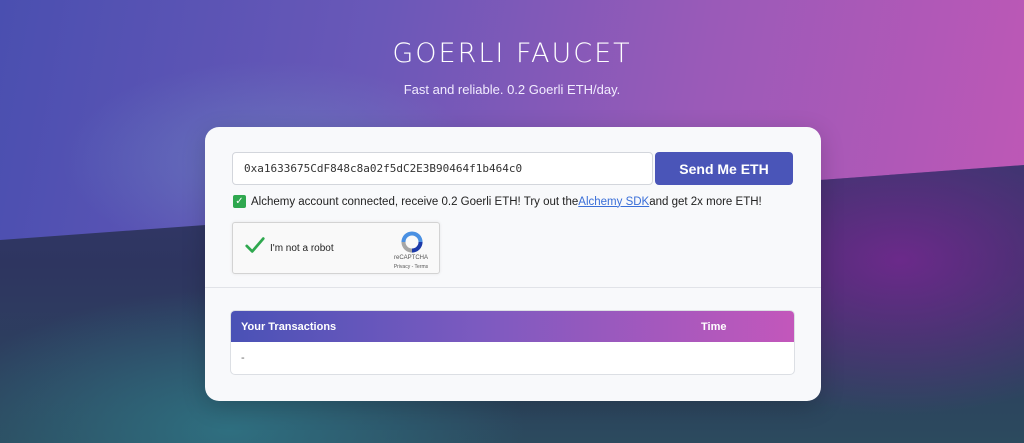 Image resolution: width=1024 pixels, height=443 pixels. What do you see at coordinates (513, 287) in the screenshot?
I see `card-divider` at bounding box center [513, 287].